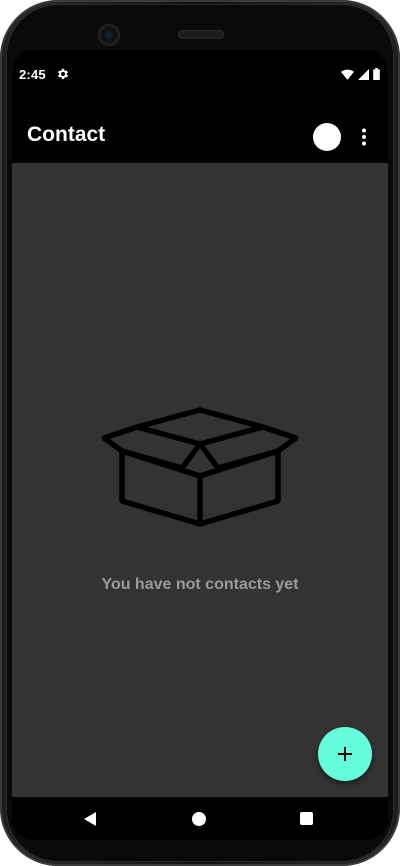 The image size is (400, 866). Describe the element at coordinates (200, 584) in the screenshot. I see `empty-state-message: You have not contacts yet` at that location.